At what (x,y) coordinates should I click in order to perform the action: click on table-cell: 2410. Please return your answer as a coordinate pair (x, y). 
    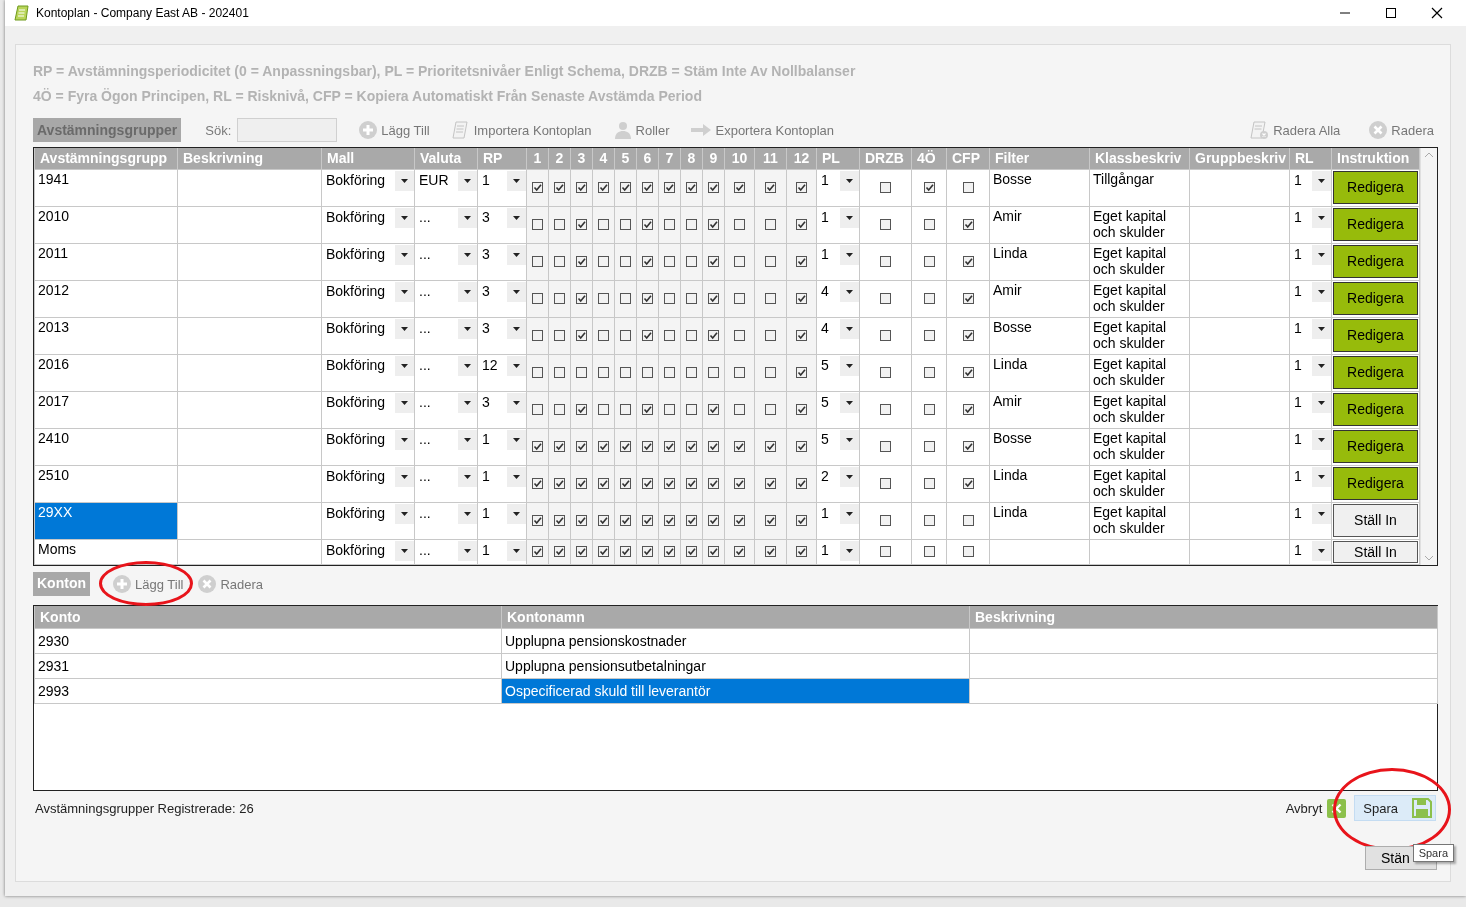
    Looking at the image, I should click on (106, 447).